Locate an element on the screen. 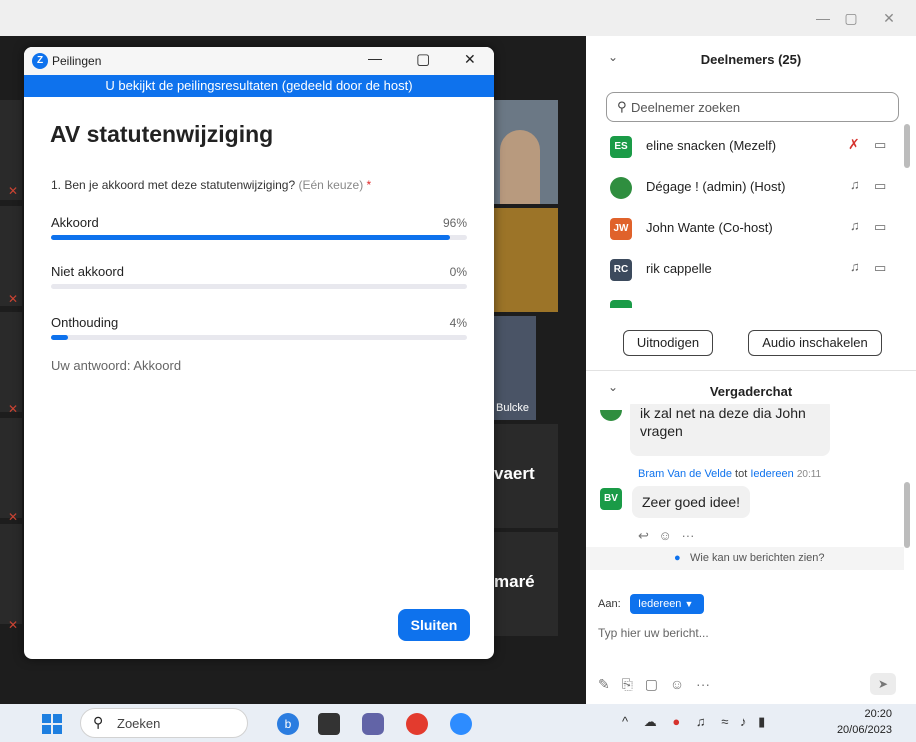 Image resolution: width=916 pixels, height=742 pixels. divider is located at coordinates (751, 370).